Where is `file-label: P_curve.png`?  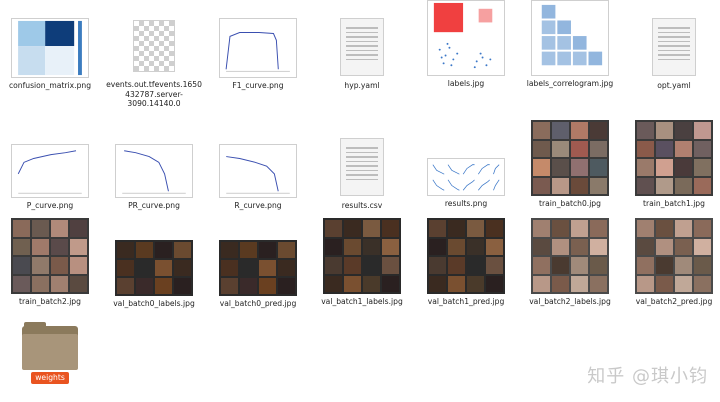 file-label: P_curve.png is located at coordinates (50, 205).